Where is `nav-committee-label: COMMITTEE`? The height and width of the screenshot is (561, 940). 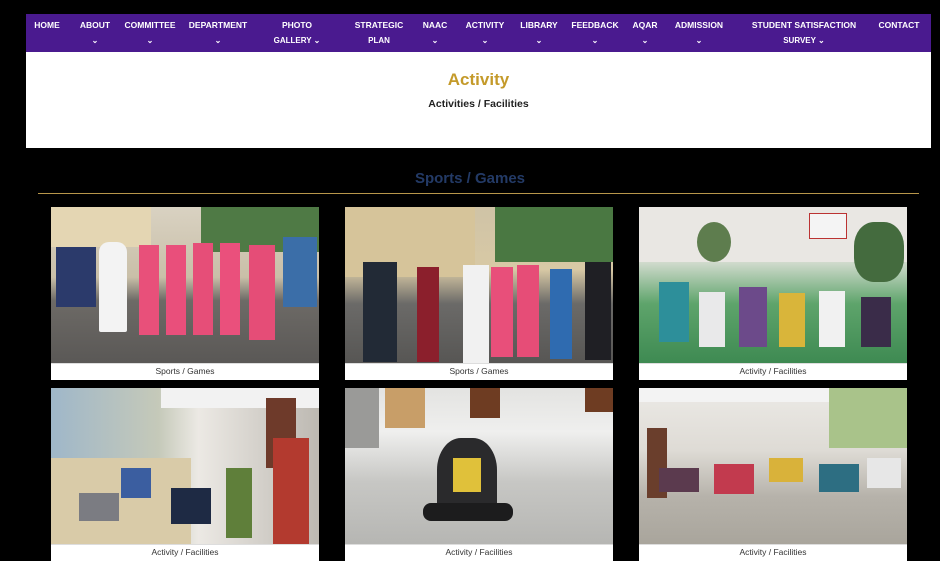 nav-committee-label: COMMITTEE is located at coordinates (150, 25).